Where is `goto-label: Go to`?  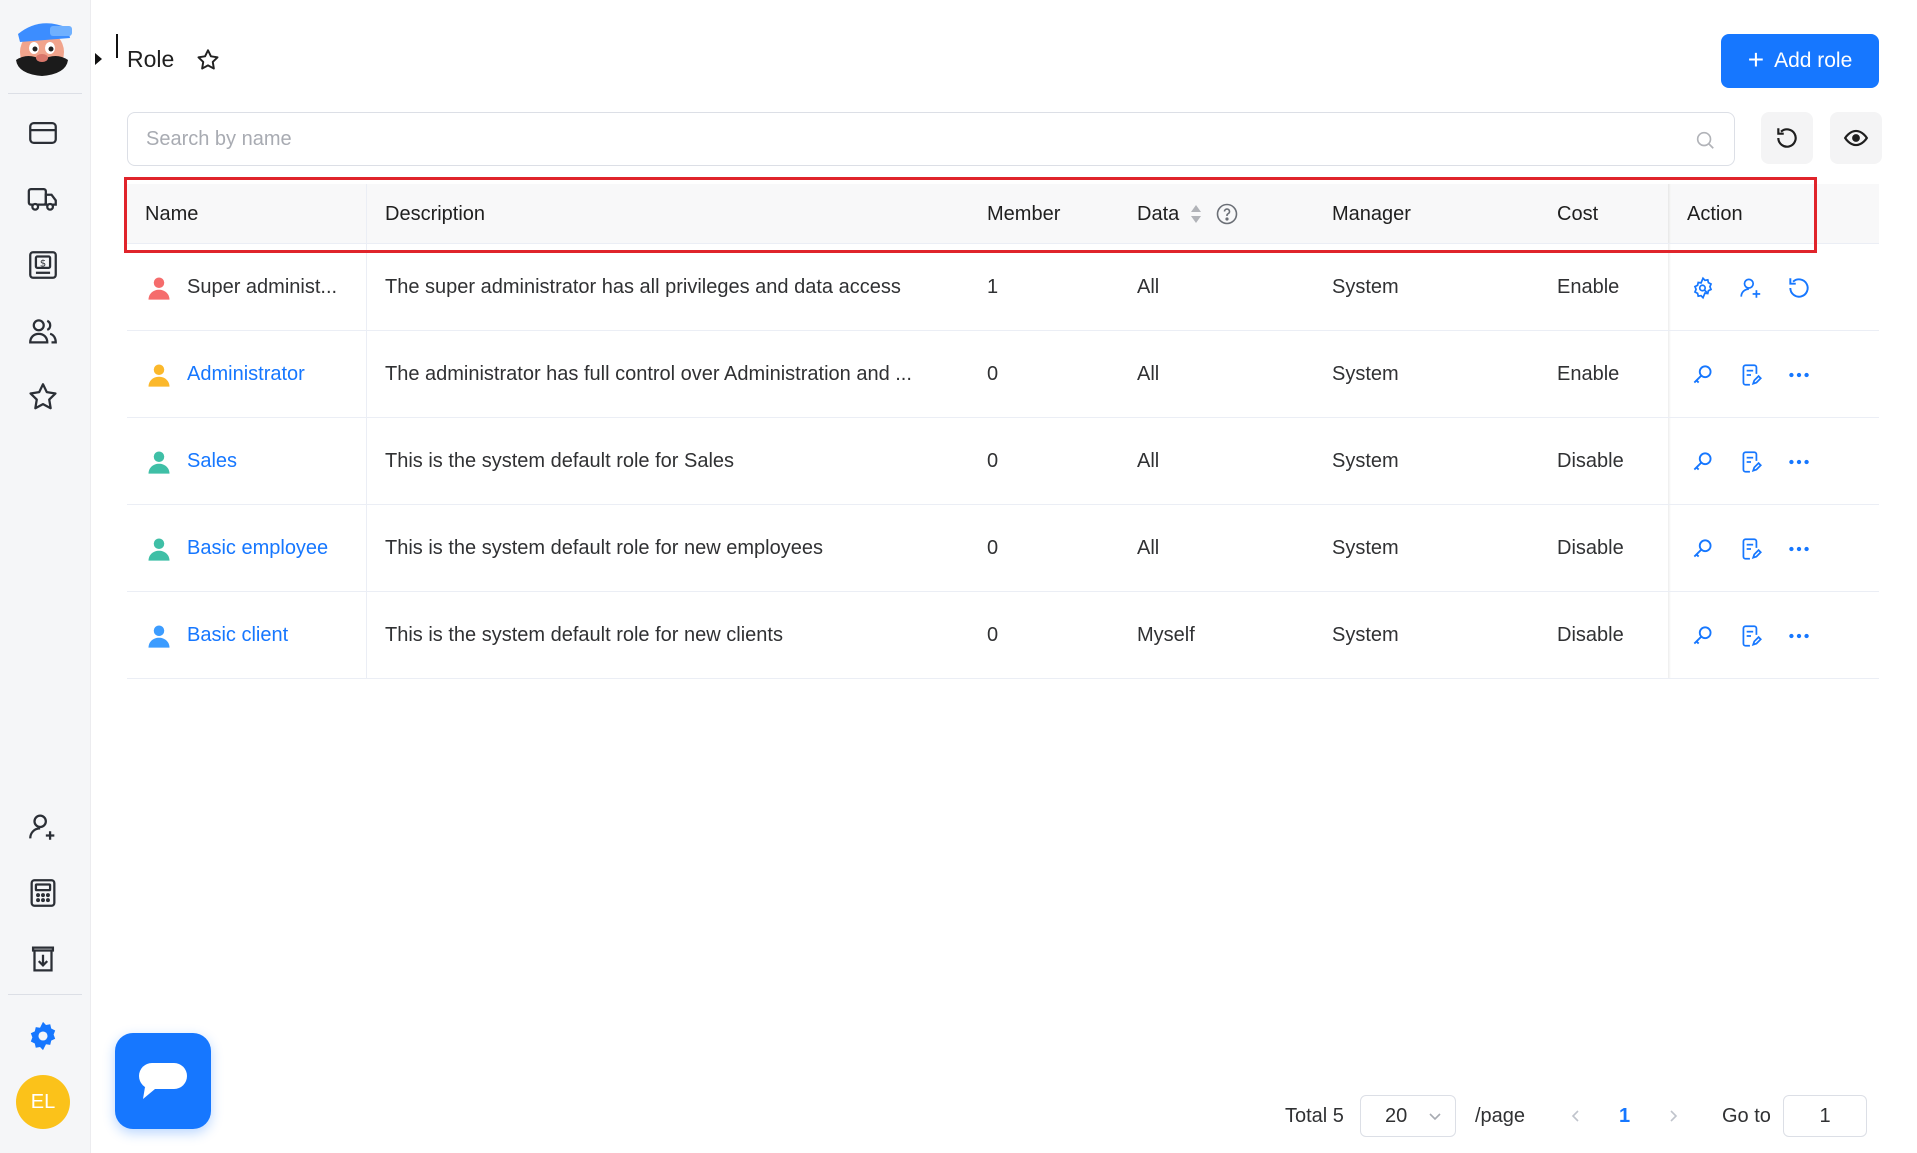 goto-label: Go to is located at coordinates (1746, 1115).